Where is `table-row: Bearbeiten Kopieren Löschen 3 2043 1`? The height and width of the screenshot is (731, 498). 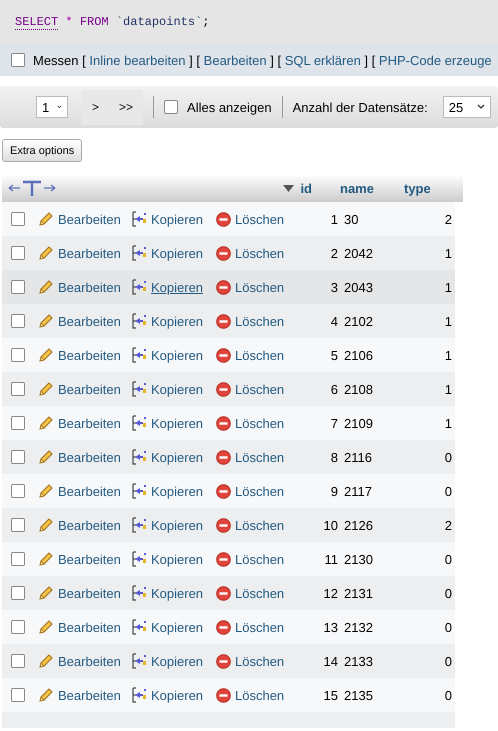
table-row: Bearbeiten Kopieren Löschen 3 2043 1 is located at coordinates (228, 287).